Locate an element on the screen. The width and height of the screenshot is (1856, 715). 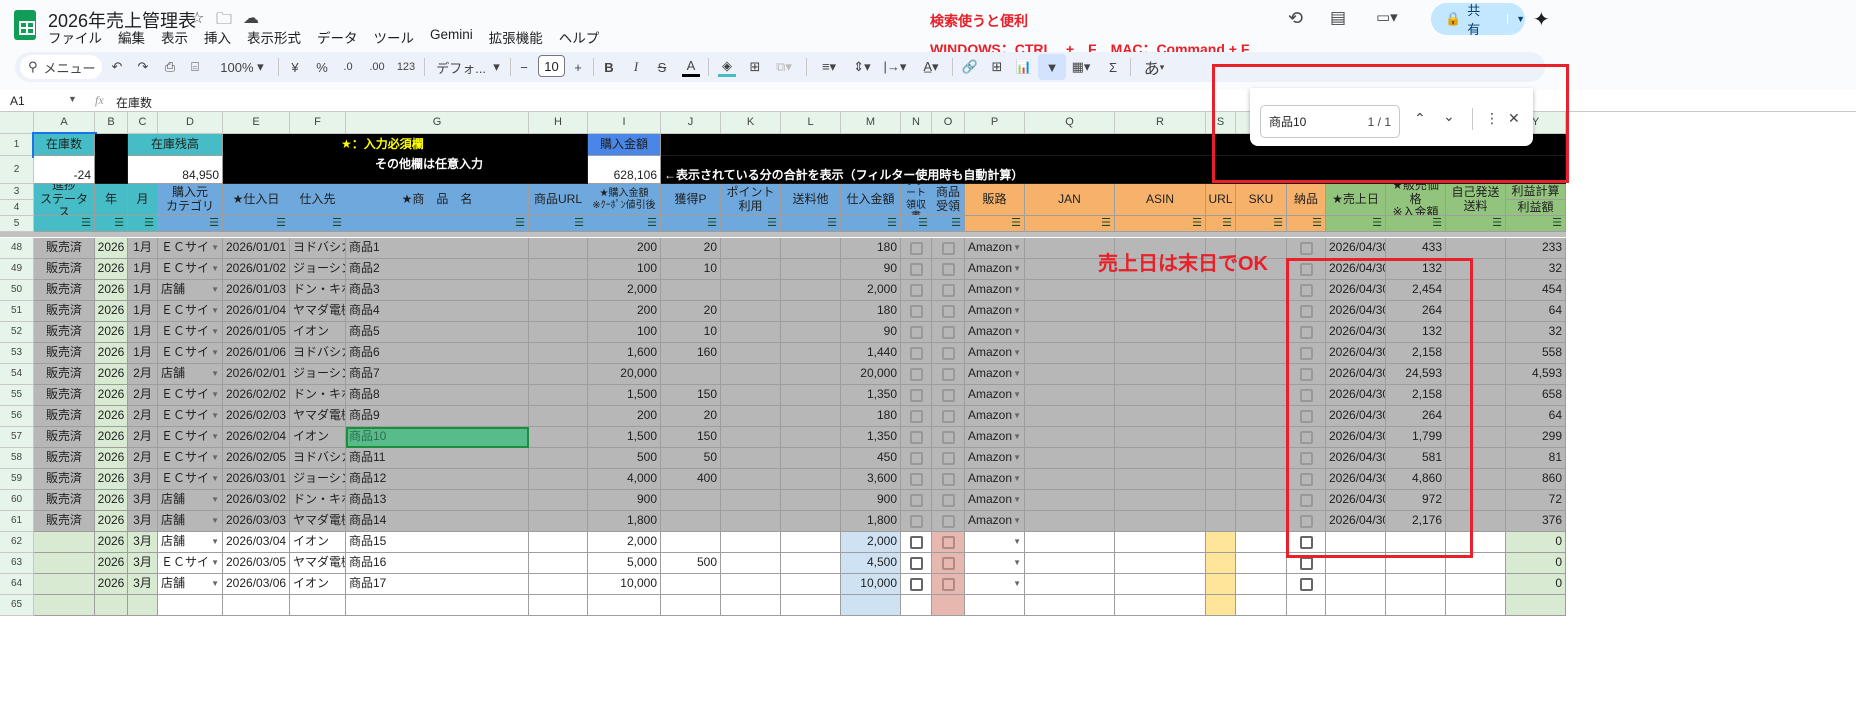
profit-cell: 0 is located at coordinates (1536, 542).